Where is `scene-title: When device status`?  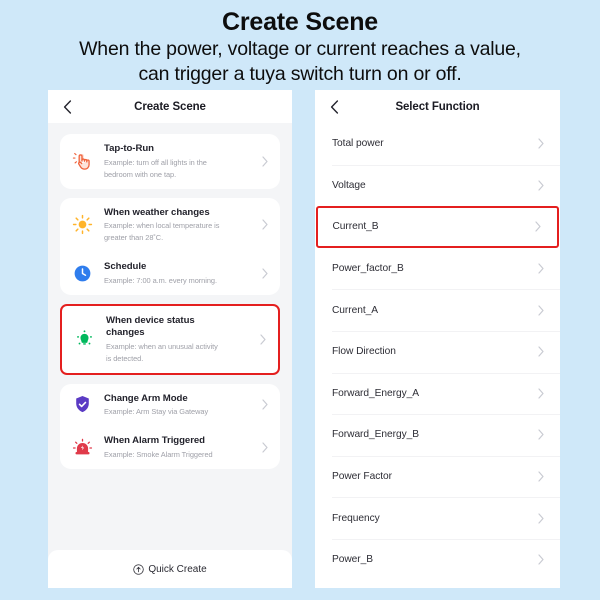
scene-title: When device status is located at coordinates (150, 320).